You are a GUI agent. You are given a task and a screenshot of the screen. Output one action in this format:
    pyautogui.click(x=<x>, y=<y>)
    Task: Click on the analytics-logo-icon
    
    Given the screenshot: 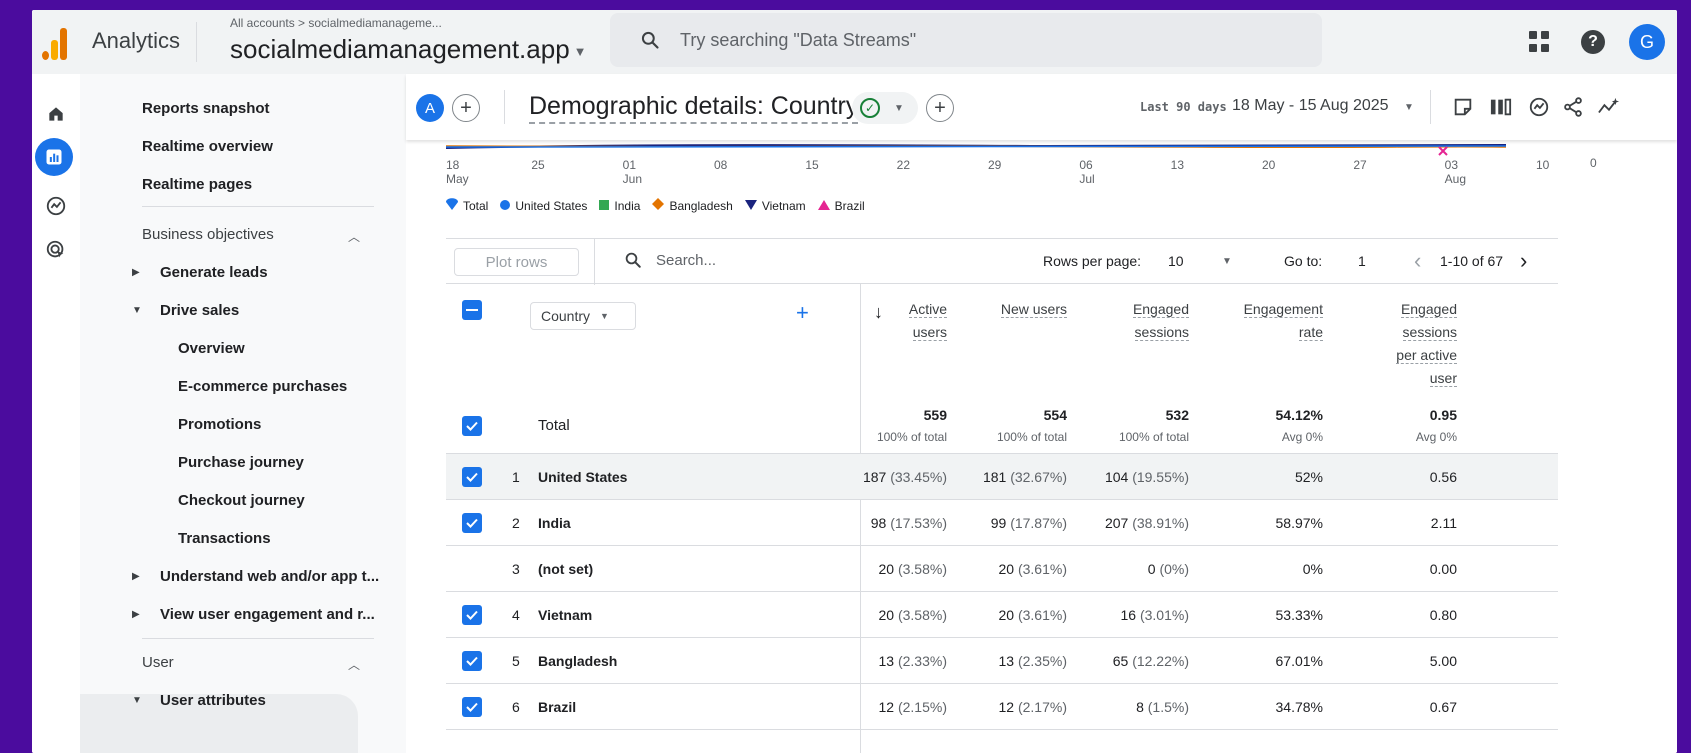 What is the action you would take?
    pyautogui.click(x=55, y=42)
    